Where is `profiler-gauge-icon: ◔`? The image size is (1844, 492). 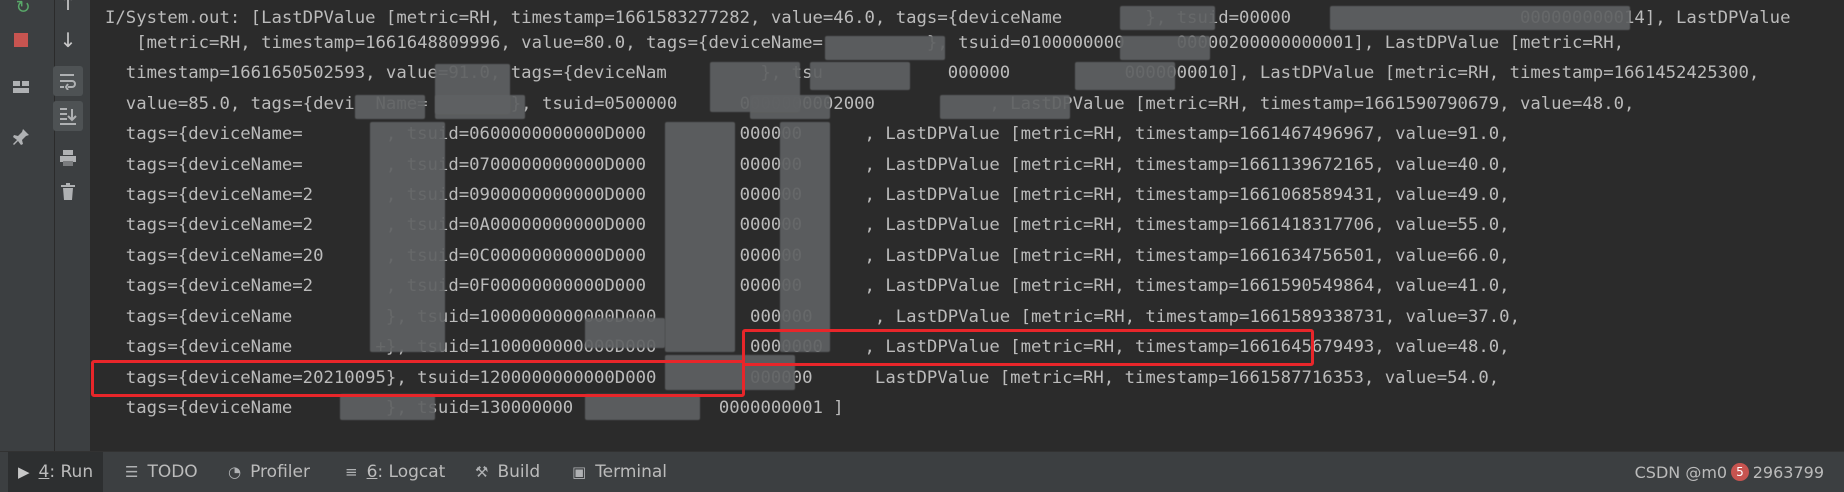 profiler-gauge-icon: ◔ is located at coordinates (235, 472).